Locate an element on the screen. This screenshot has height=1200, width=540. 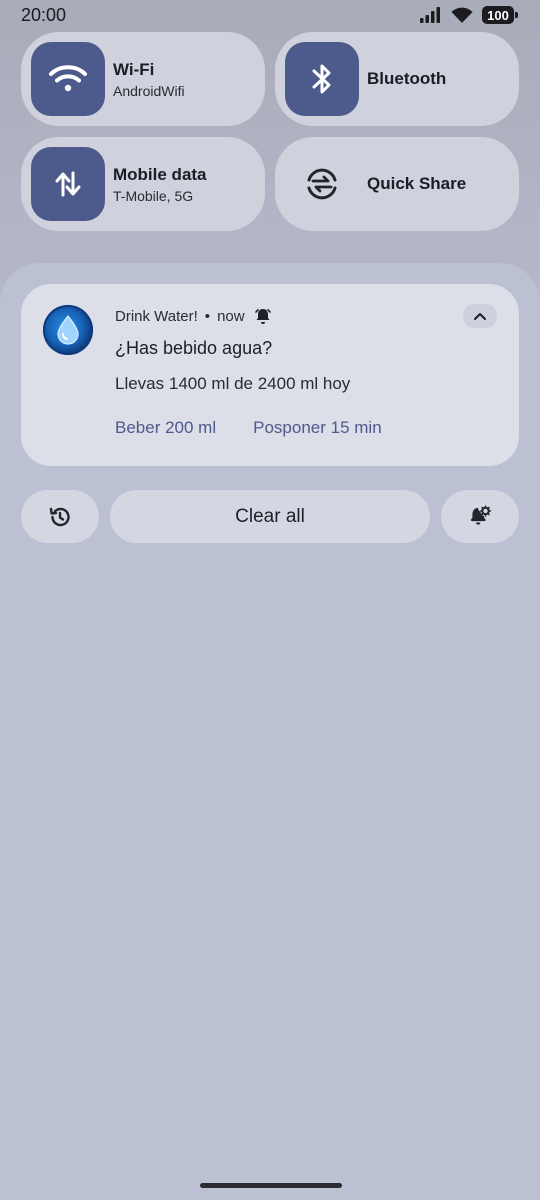
quick-share-icon is located at coordinates (322, 184).